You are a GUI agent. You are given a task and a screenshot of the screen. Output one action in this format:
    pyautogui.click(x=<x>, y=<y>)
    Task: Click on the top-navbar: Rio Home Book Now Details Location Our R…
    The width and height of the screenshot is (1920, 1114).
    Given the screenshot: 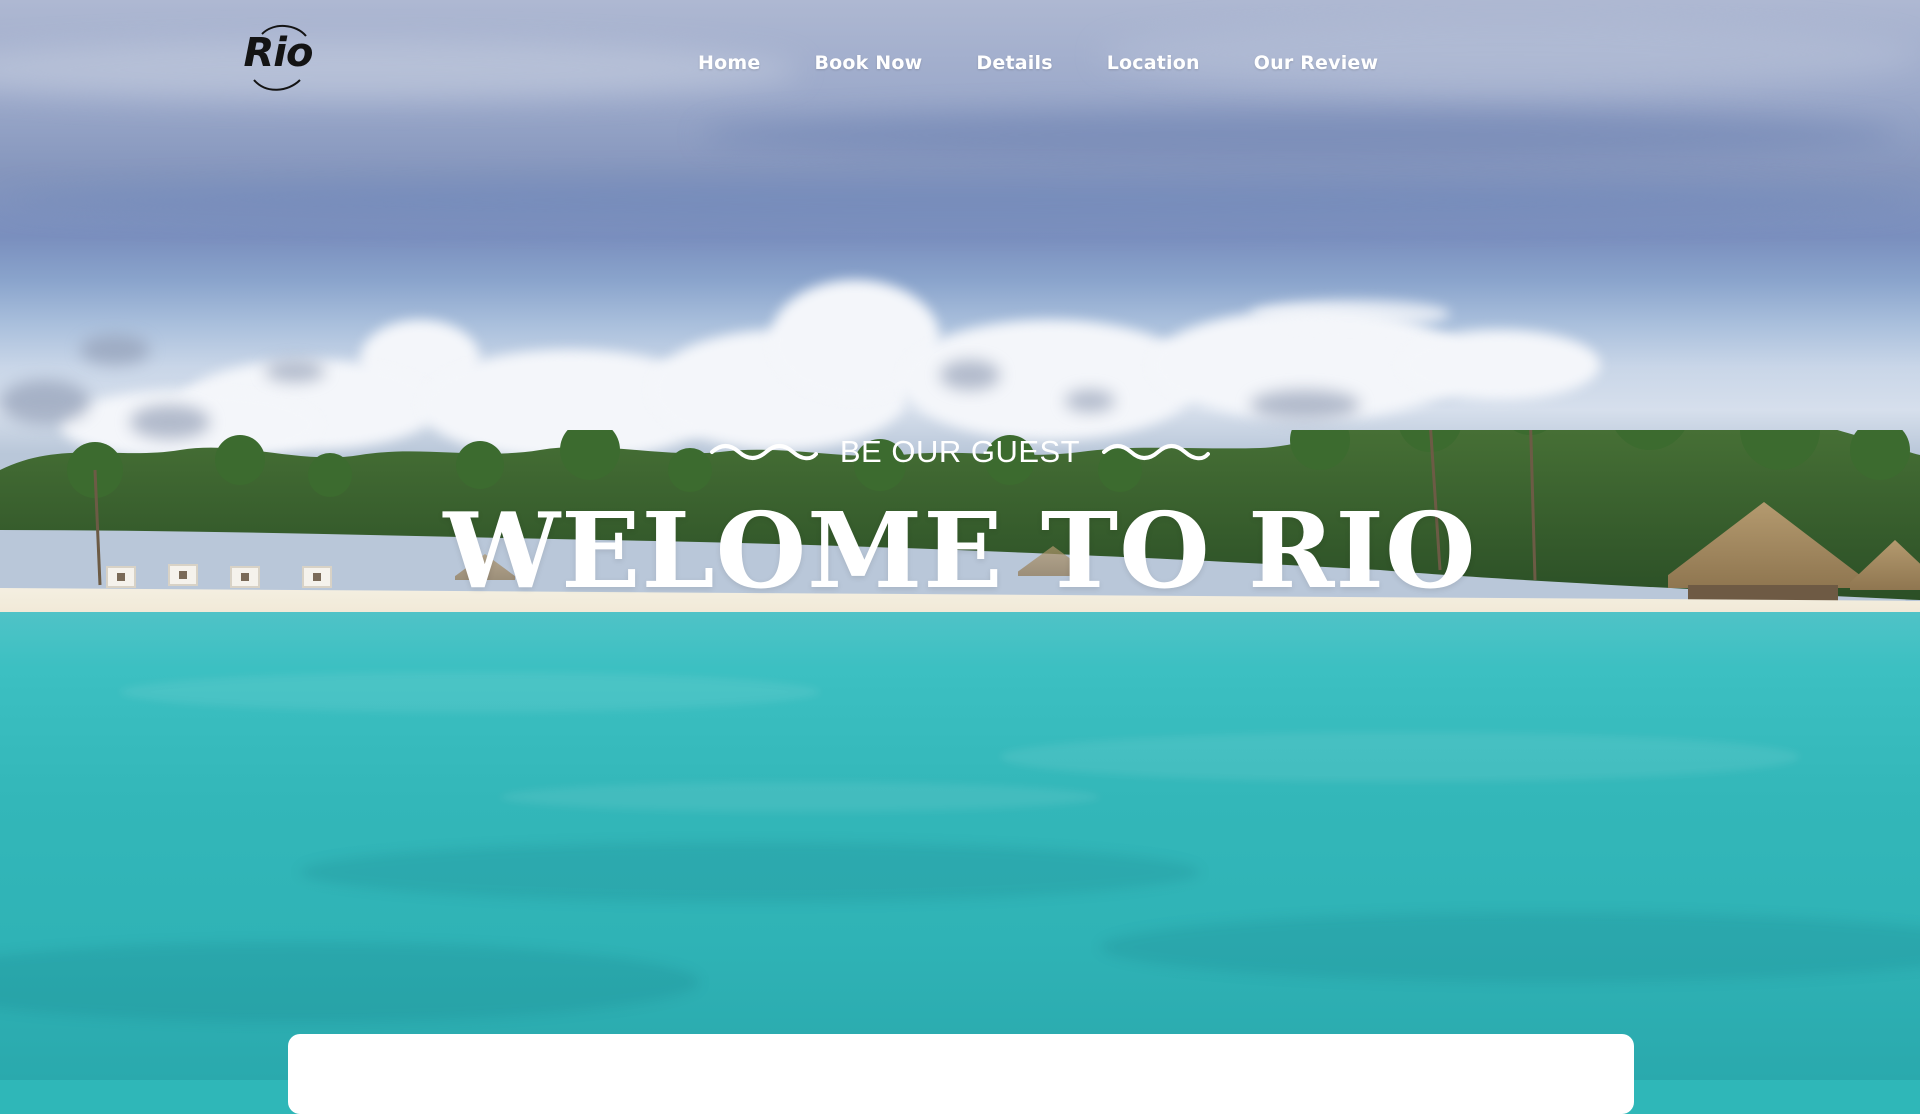 What is the action you would take?
    pyautogui.click(x=960, y=65)
    